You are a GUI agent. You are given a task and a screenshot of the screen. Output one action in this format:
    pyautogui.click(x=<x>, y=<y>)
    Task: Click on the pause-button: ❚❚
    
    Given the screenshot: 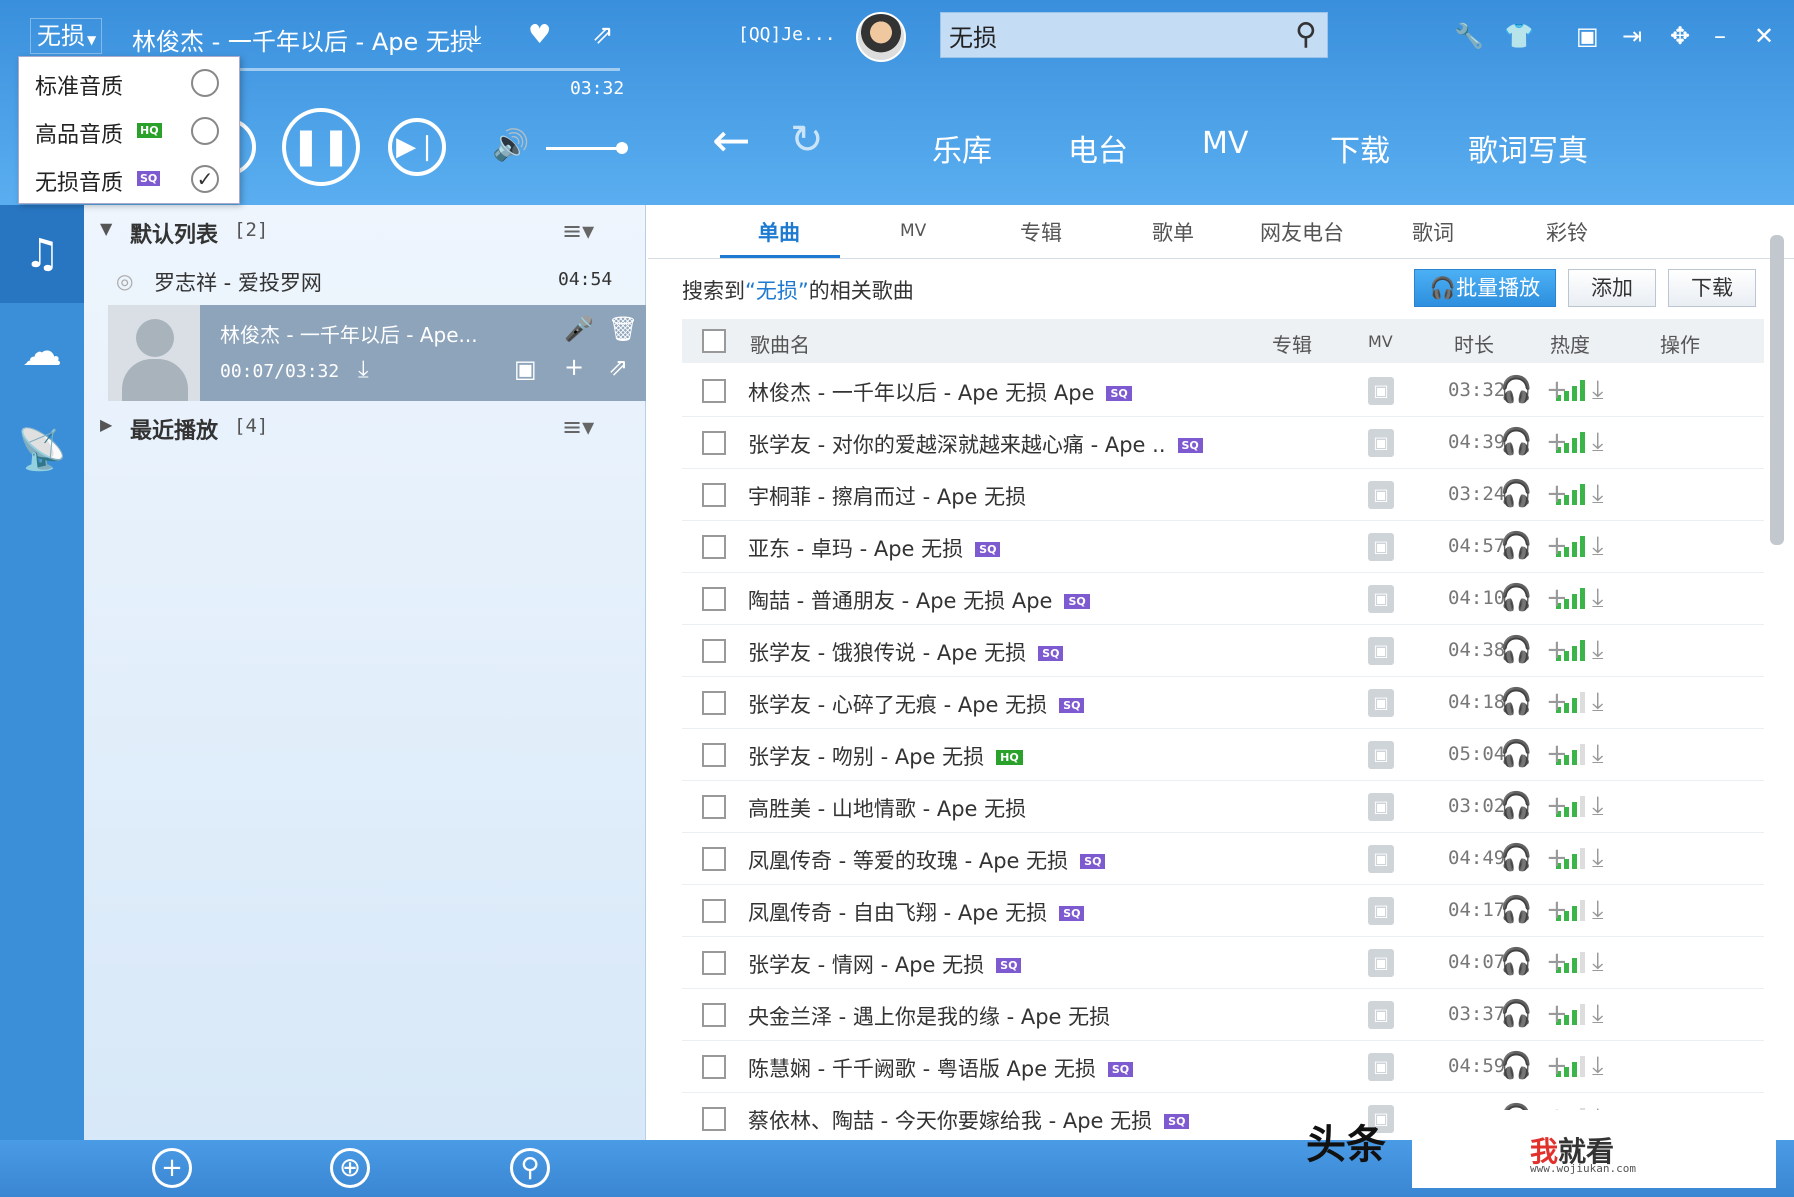 What is the action you would take?
    pyautogui.click(x=321, y=147)
    